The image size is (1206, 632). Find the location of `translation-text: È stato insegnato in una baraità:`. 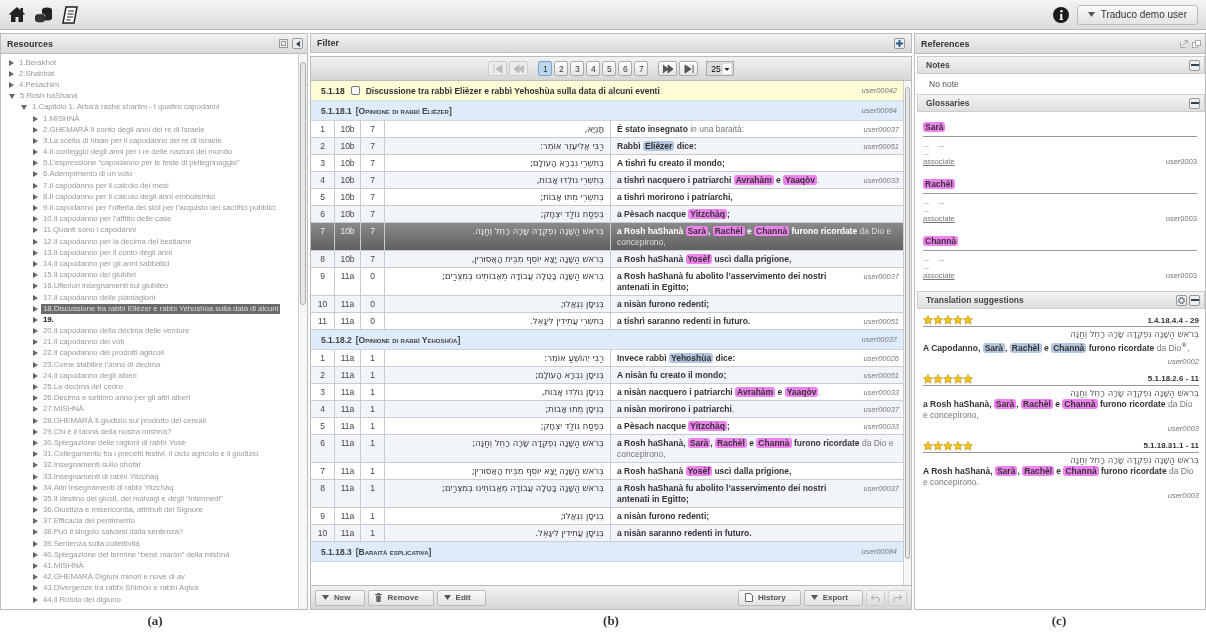

translation-text: È stato insegnato in una baraità: is located at coordinates (738, 129).